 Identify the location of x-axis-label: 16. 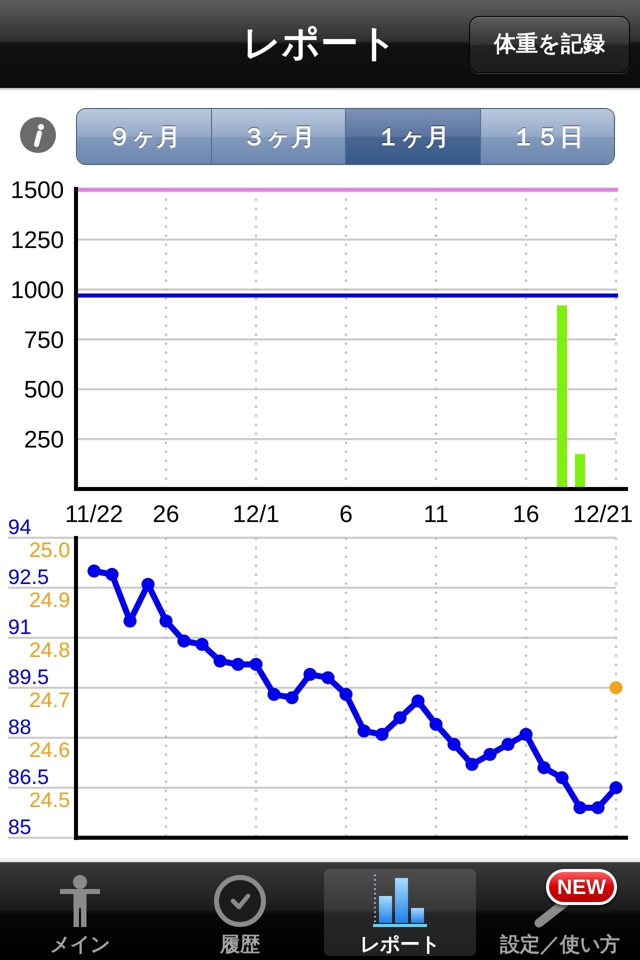
(526, 514).